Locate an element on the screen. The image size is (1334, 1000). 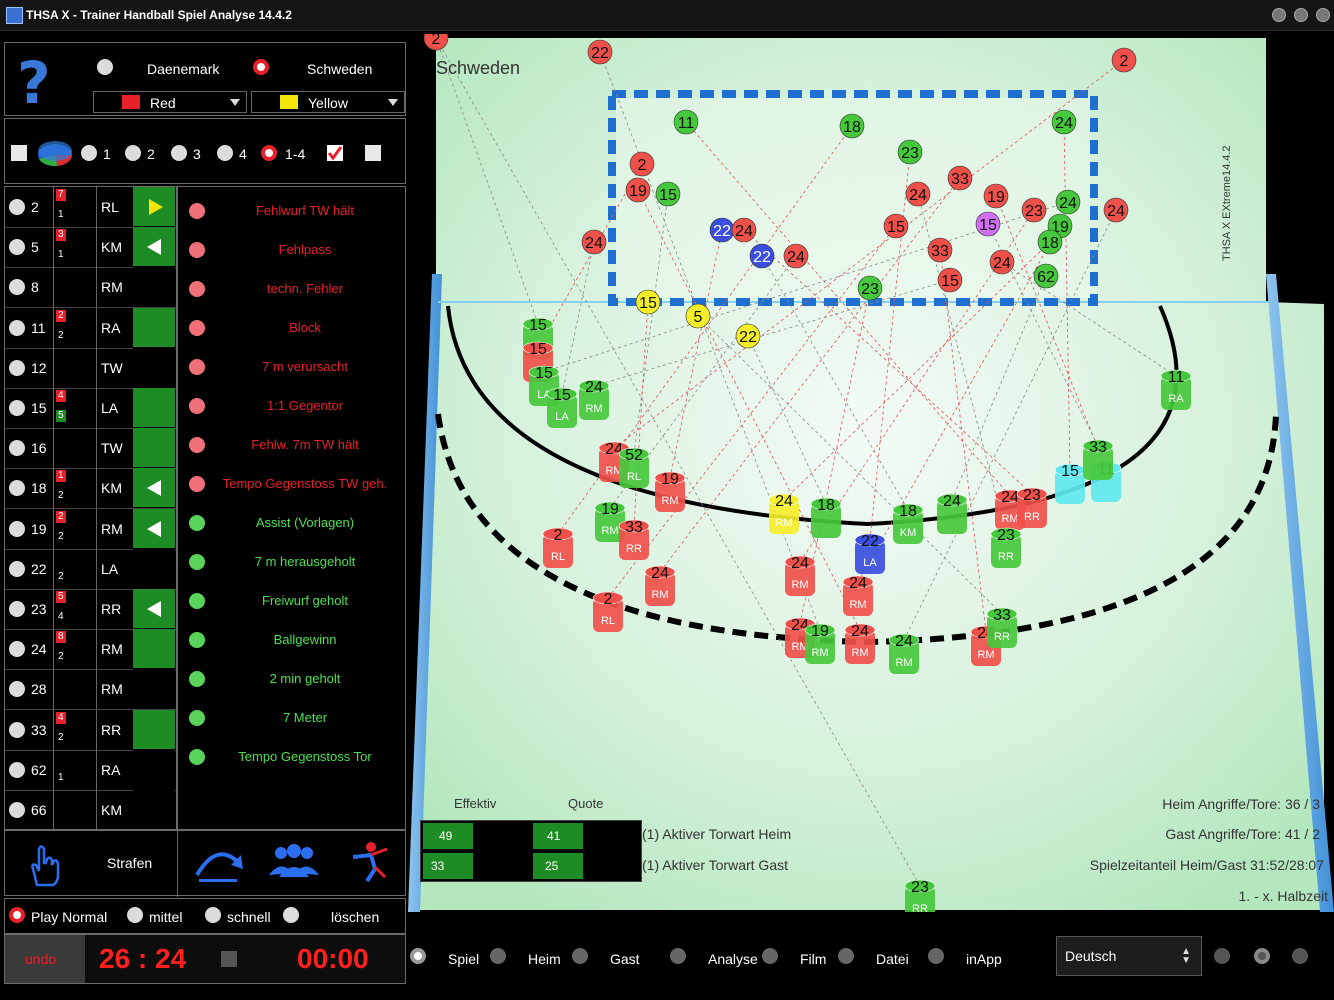
player-row: 19 2 2 RM is located at coordinates (91, 529).